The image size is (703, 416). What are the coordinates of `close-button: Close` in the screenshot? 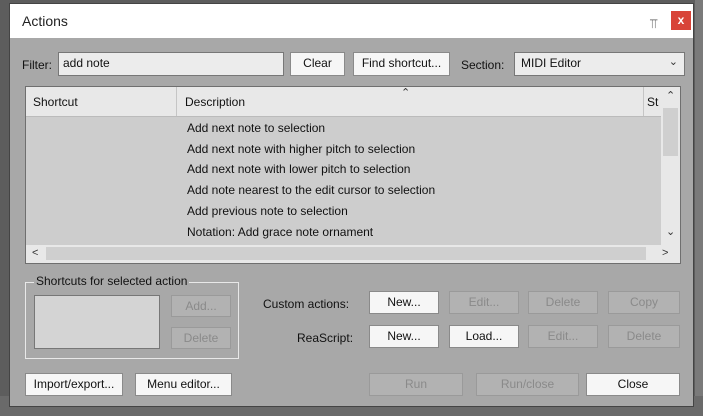 It's located at (633, 384).